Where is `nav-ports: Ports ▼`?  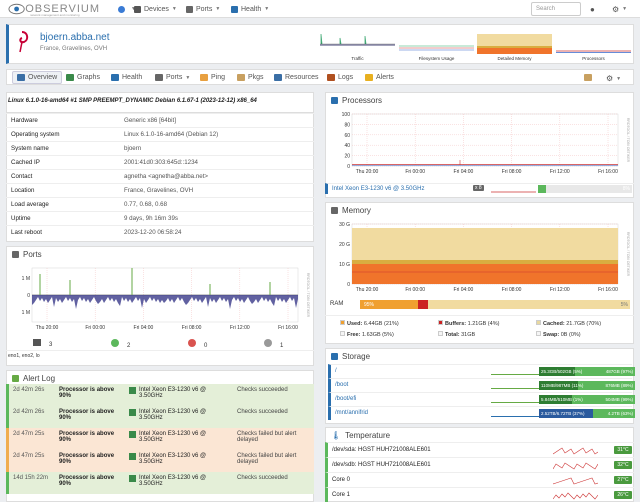
nav-ports: Ports ▼ is located at coordinates (203, 9).